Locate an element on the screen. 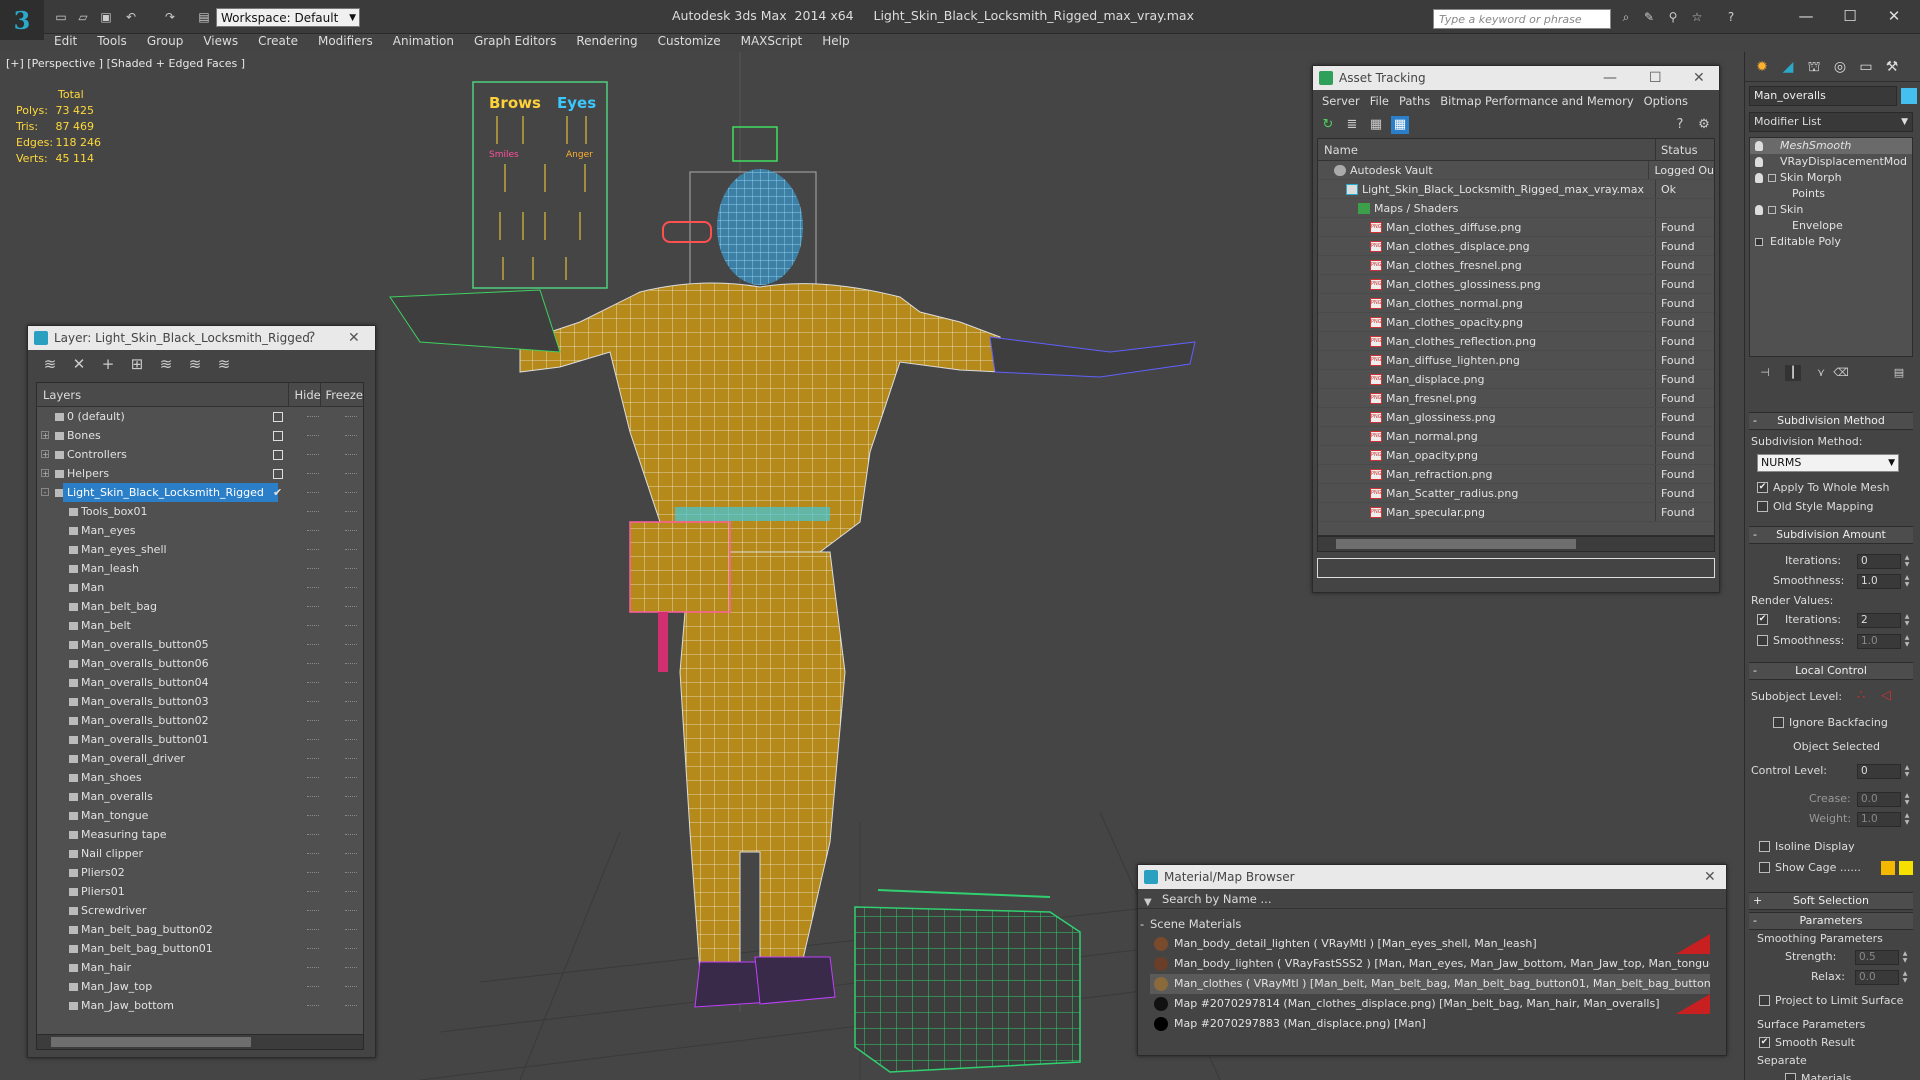 This screenshot has height=1080, width=1920. edge-level-icon: ◁ is located at coordinates (1886, 695).